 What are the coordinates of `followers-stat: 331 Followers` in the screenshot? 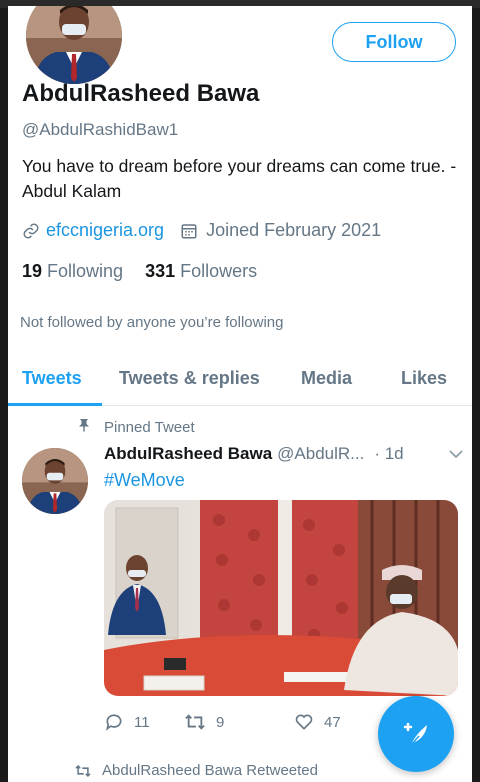 It's located at (201, 271).